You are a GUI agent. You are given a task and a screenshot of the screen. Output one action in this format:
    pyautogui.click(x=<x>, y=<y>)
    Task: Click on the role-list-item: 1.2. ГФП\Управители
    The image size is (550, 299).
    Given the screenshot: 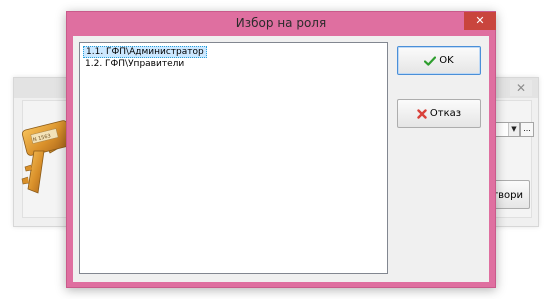 What is the action you would take?
    pyautogui.click(x=134, y=64)
    